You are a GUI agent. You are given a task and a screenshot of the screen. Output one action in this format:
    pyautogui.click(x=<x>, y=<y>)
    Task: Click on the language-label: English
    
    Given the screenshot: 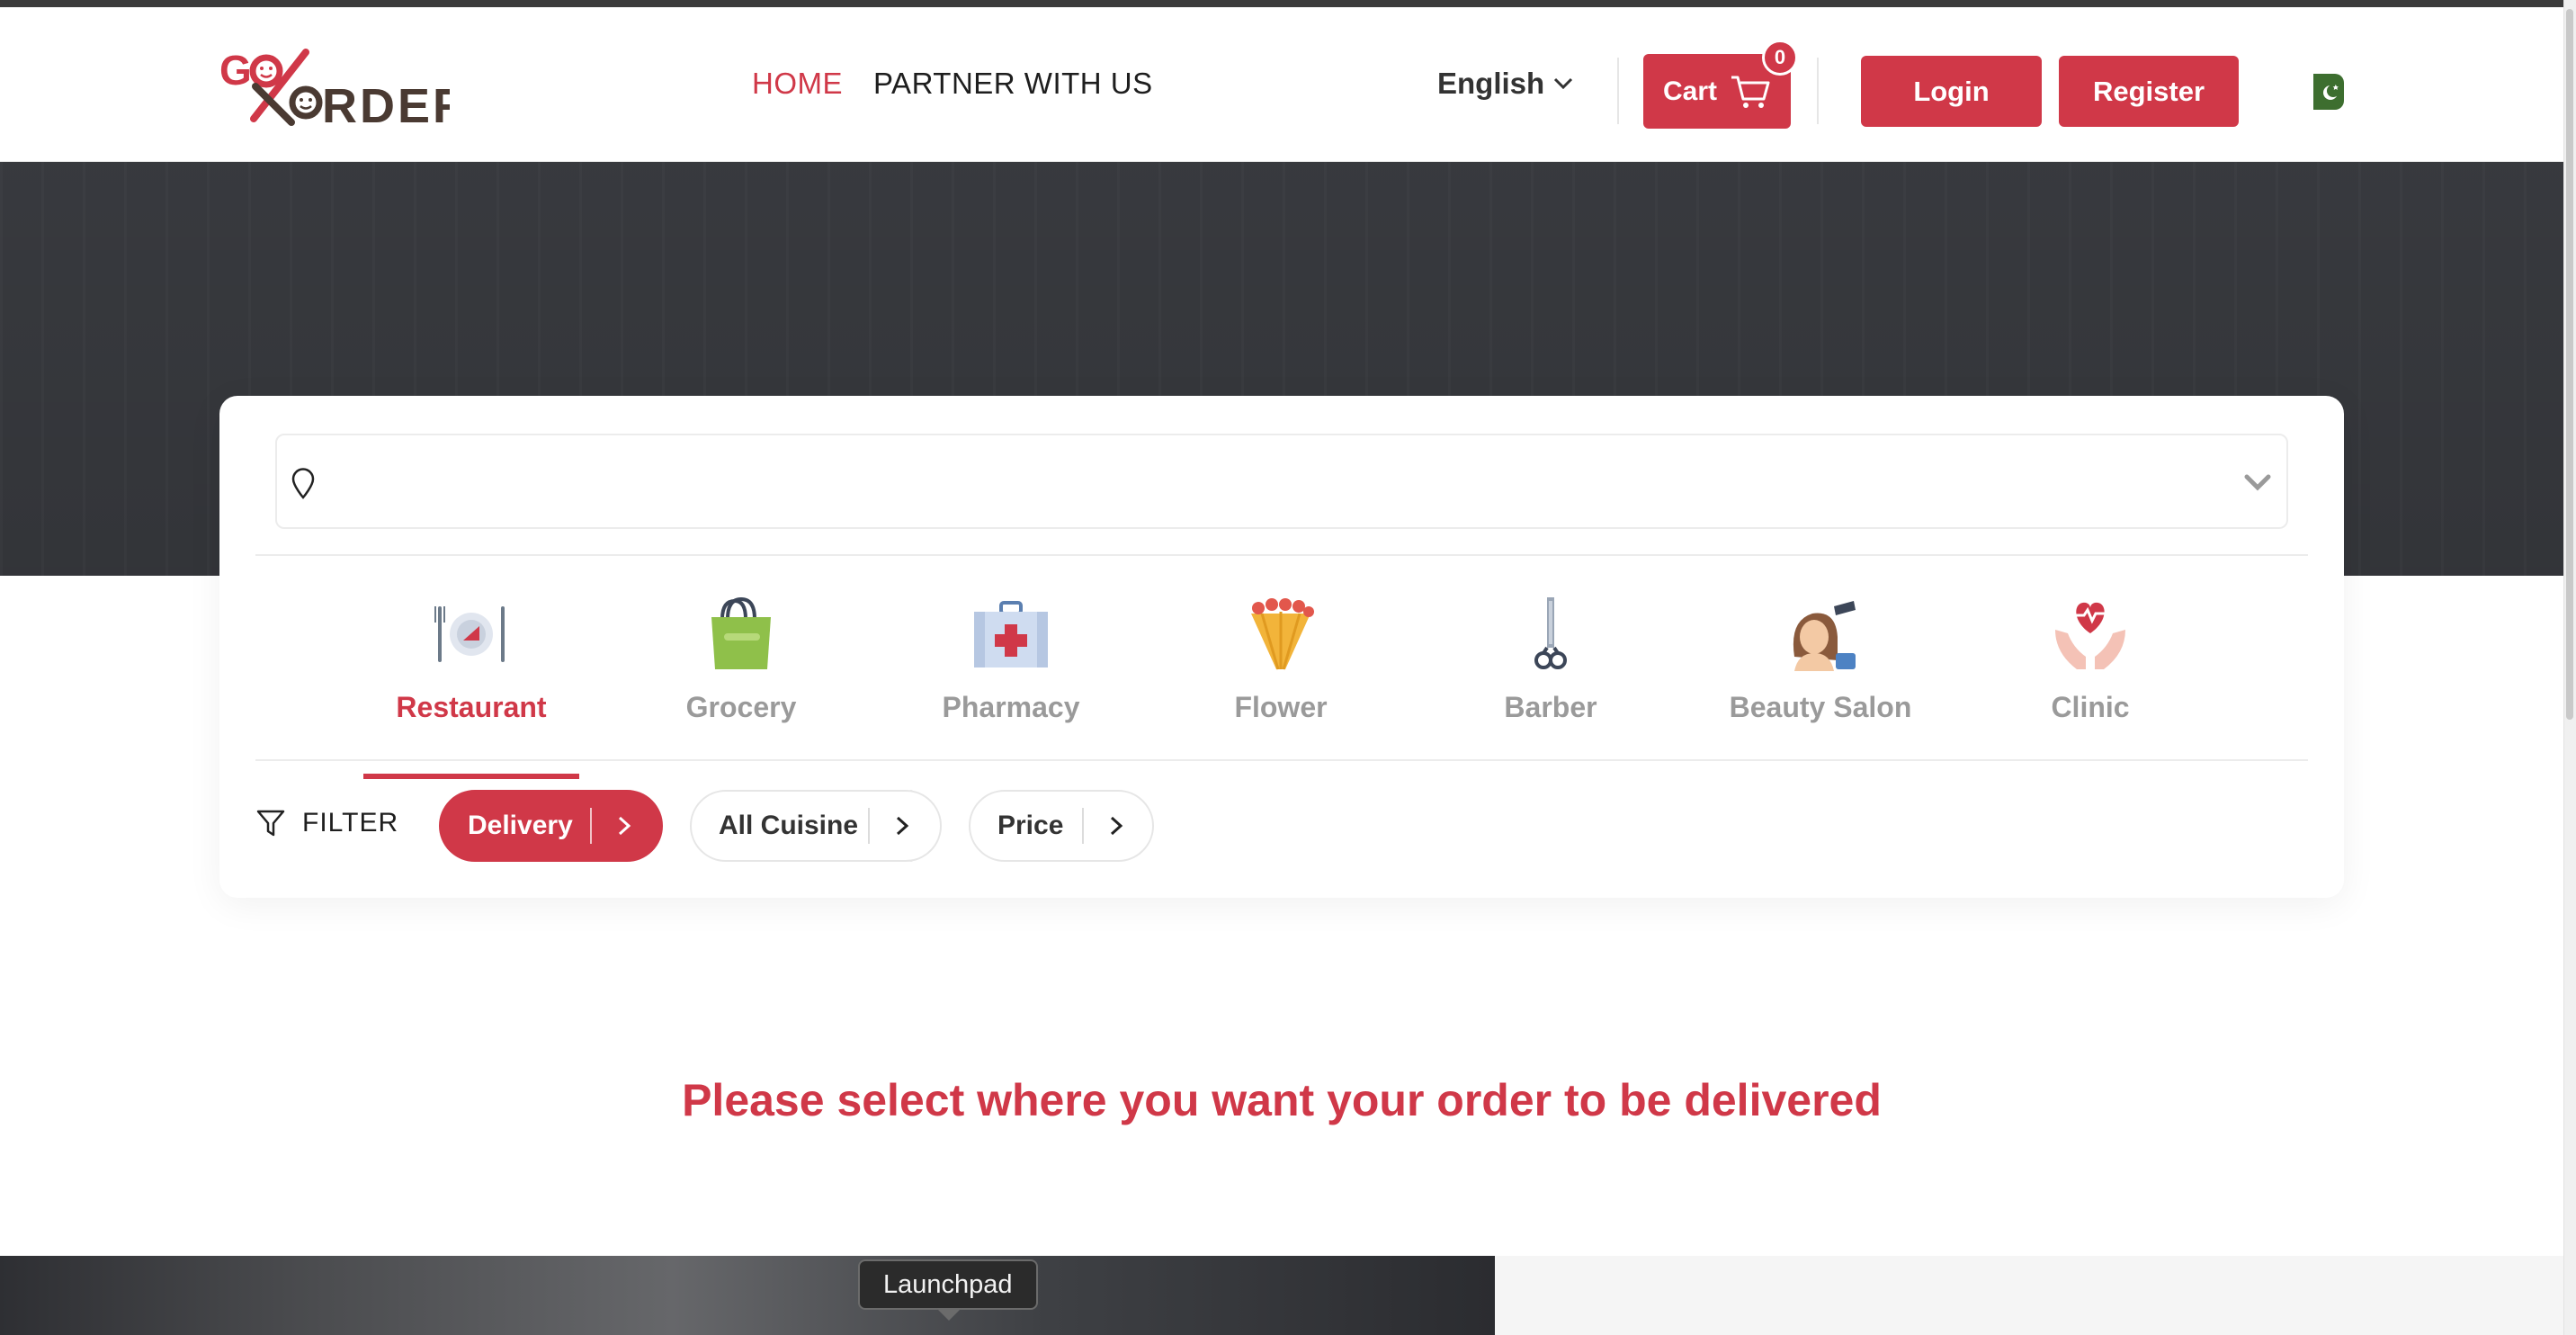 What is the action you would take?
    pyautogui.click(x=1491, y=84)
    